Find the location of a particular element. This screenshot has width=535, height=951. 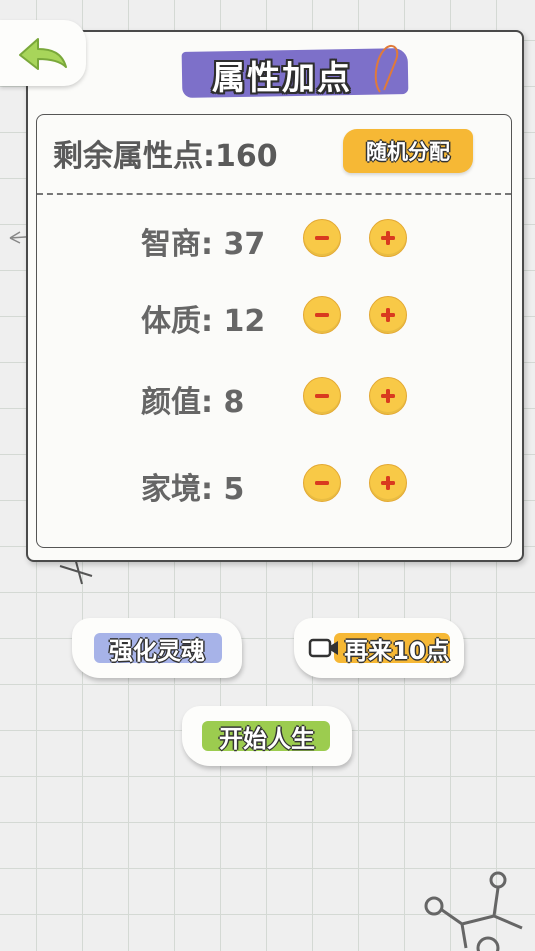

attribute-row-constitution: 体质: 12 is located at coordinates (274, 315).